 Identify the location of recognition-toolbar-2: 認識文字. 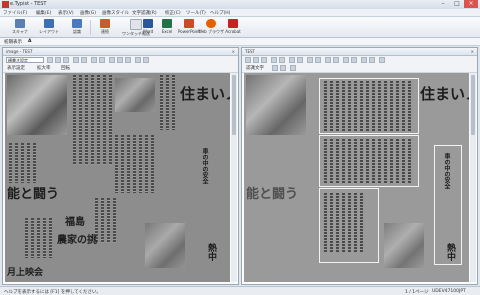
(359, 68).